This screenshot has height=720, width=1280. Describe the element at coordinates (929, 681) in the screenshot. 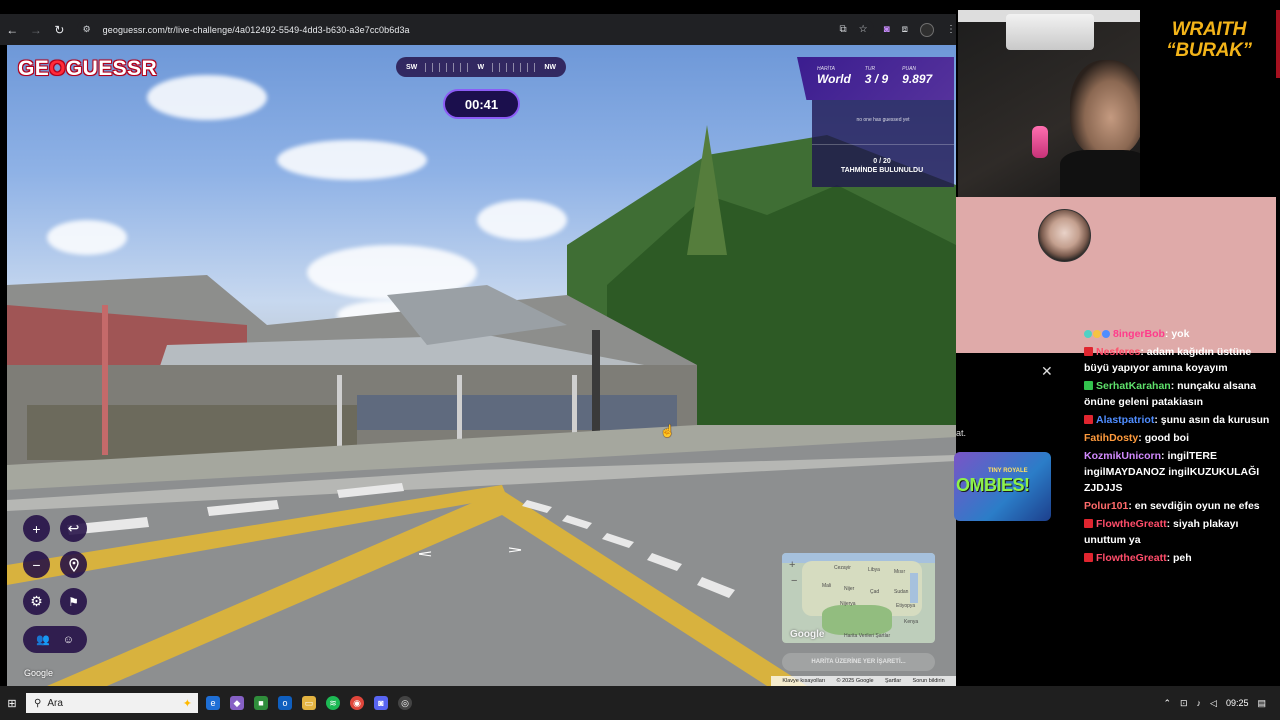

I see `report-problem-link: Sorun bildirin` at that location.